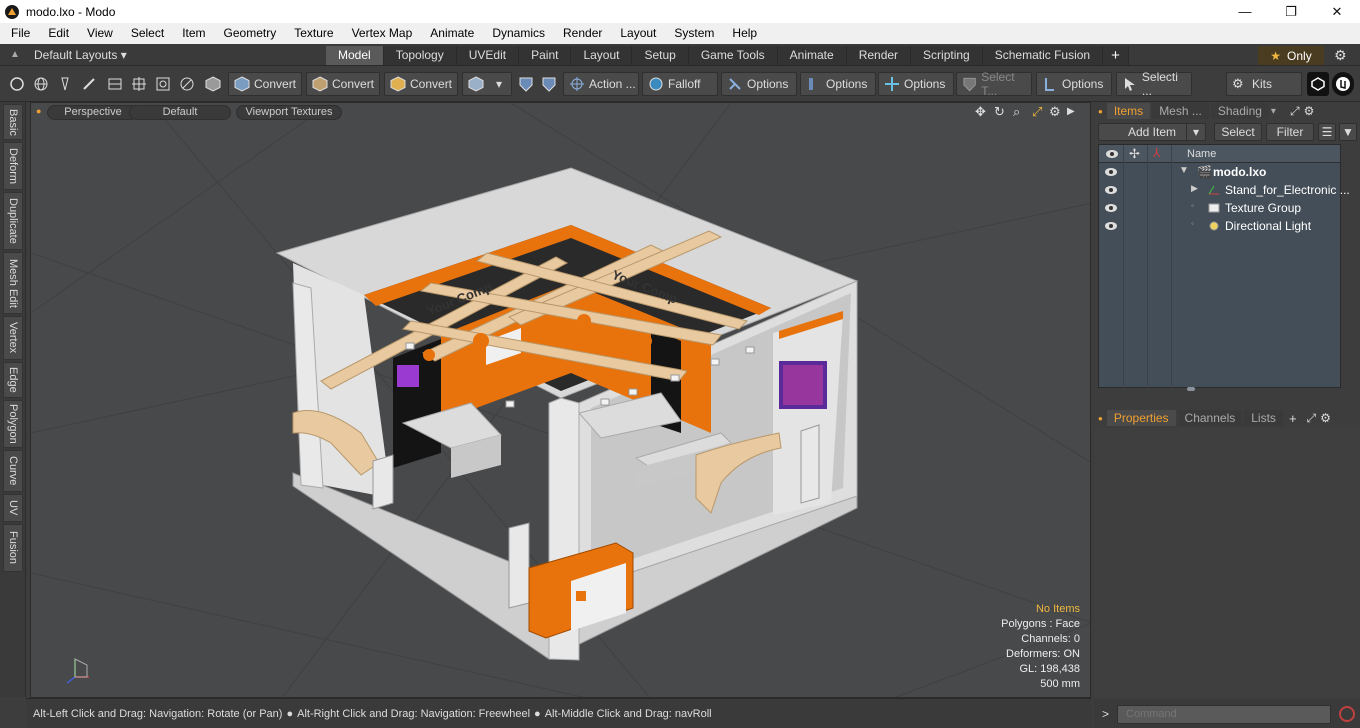 The height and width of the screenshot is (728, 1360). What do you see at coordinates (694, 33) in the screenshot?
I see `menu-system: System` at bounding box center [694, 33].